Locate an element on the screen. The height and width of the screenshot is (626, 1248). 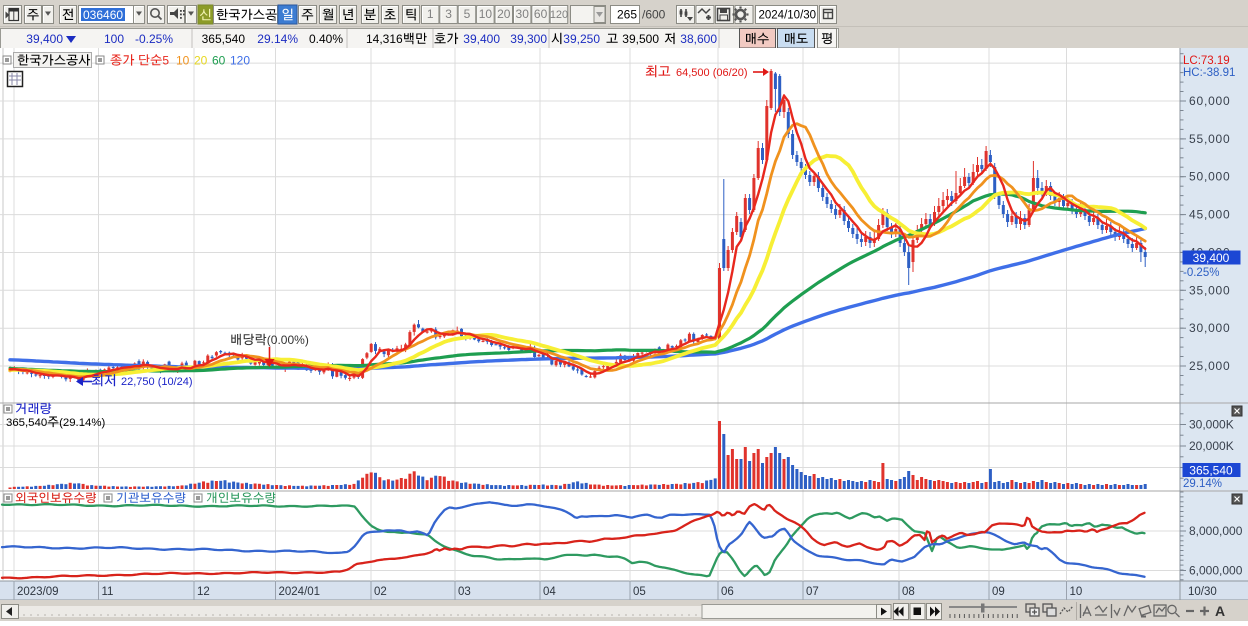
svg-text: 2024/01 is located at coordinates (300, 592).